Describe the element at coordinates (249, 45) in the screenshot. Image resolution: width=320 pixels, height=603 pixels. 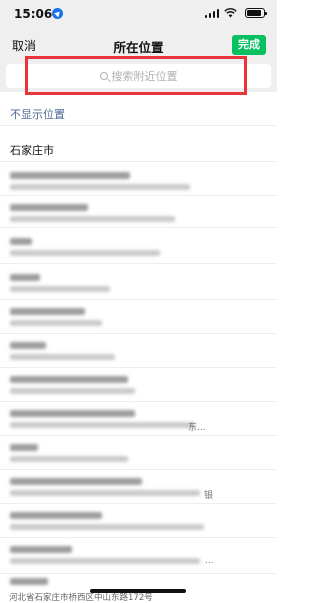
I see `done-button: 完成` at that location.